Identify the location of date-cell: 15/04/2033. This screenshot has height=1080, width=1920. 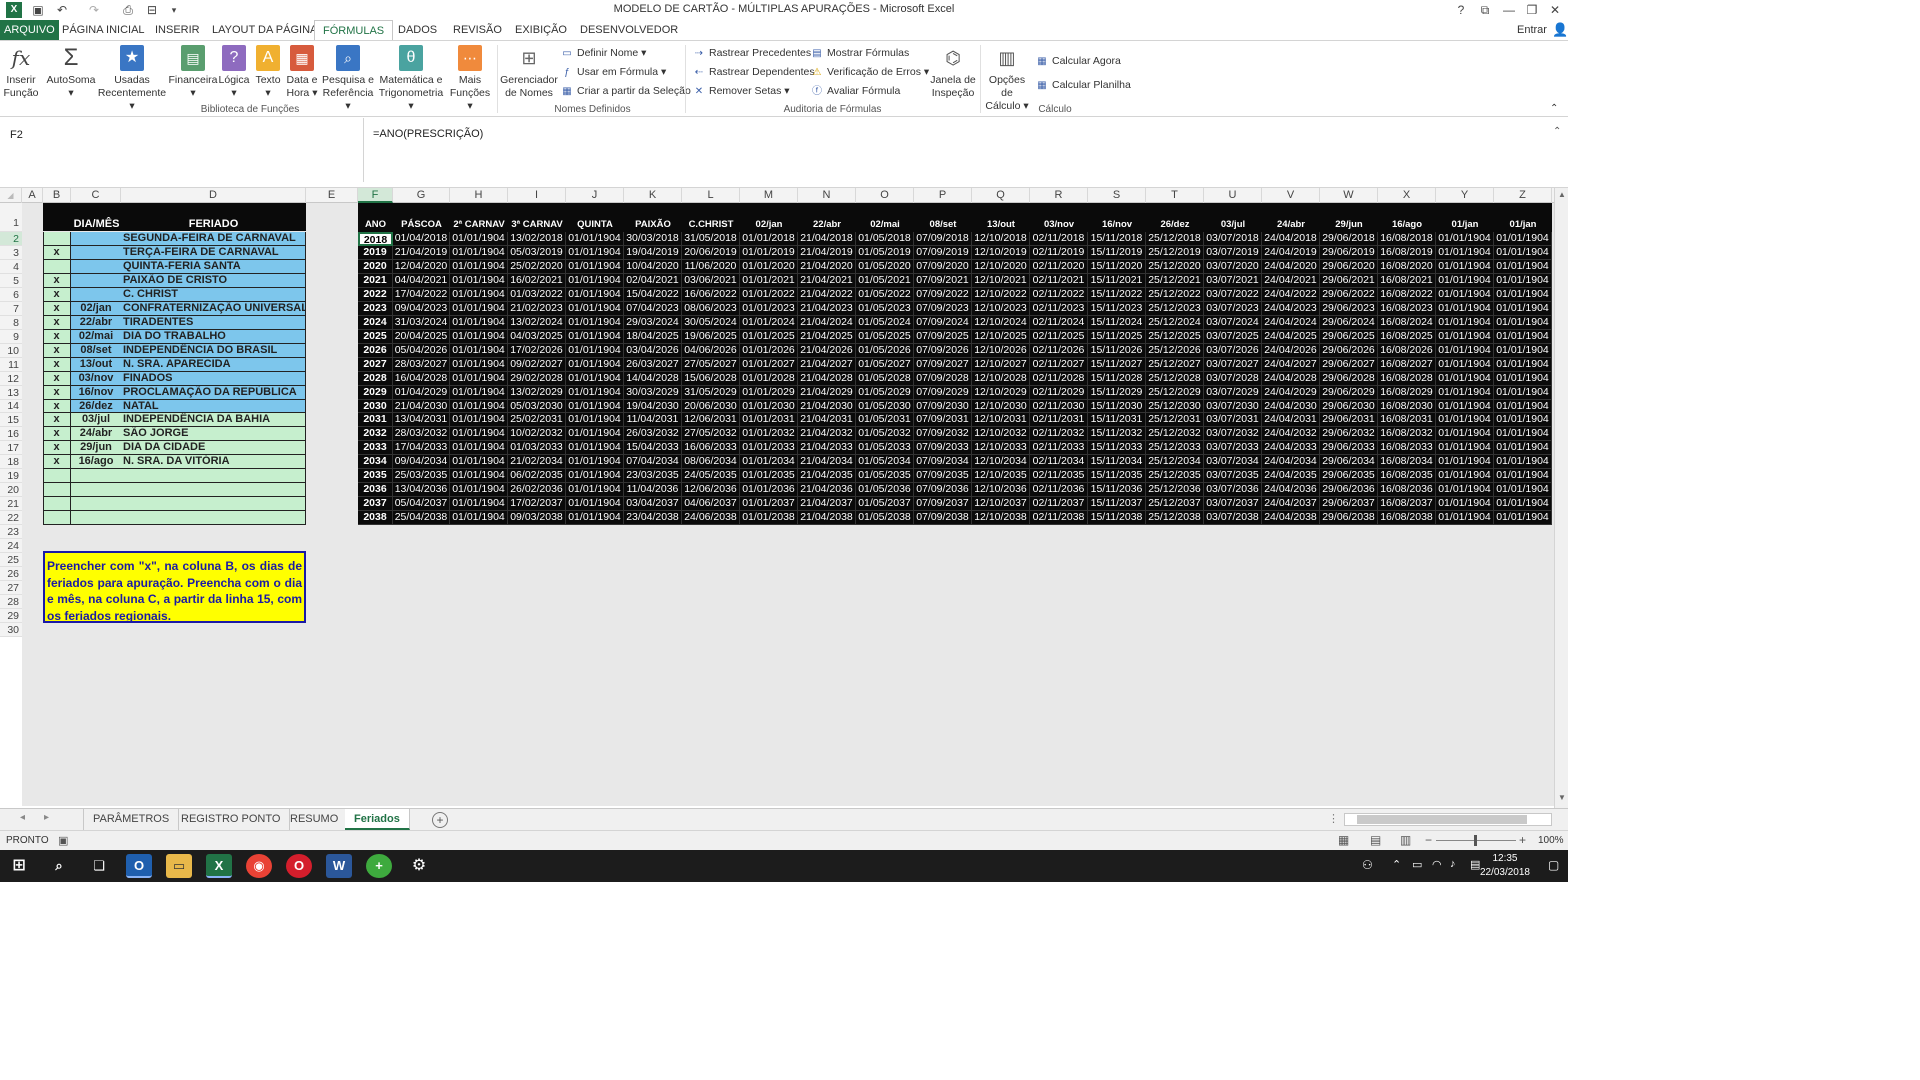
(653, 448).